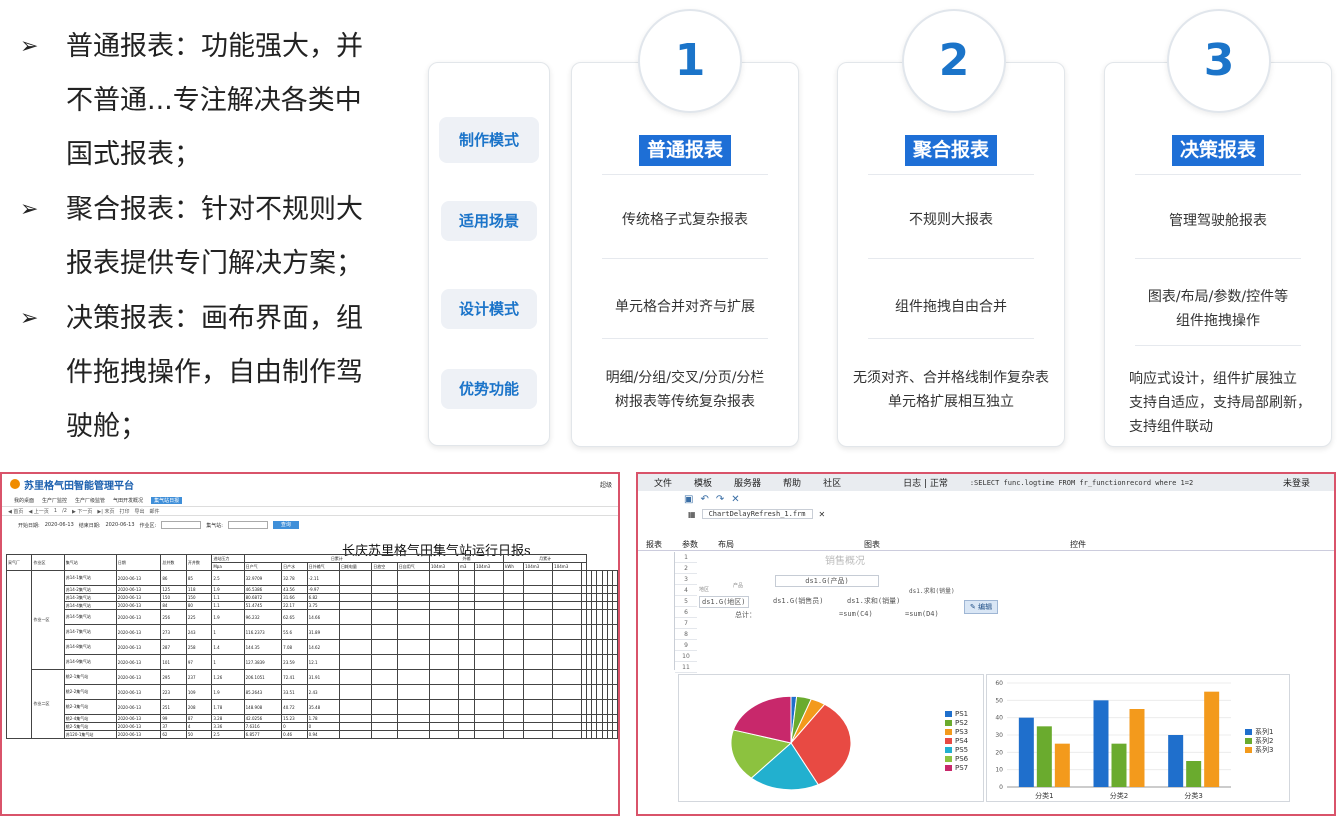 This screenshot has width=1344, height=816. I want to click on grid-icon: ▦, so click(692, 514).